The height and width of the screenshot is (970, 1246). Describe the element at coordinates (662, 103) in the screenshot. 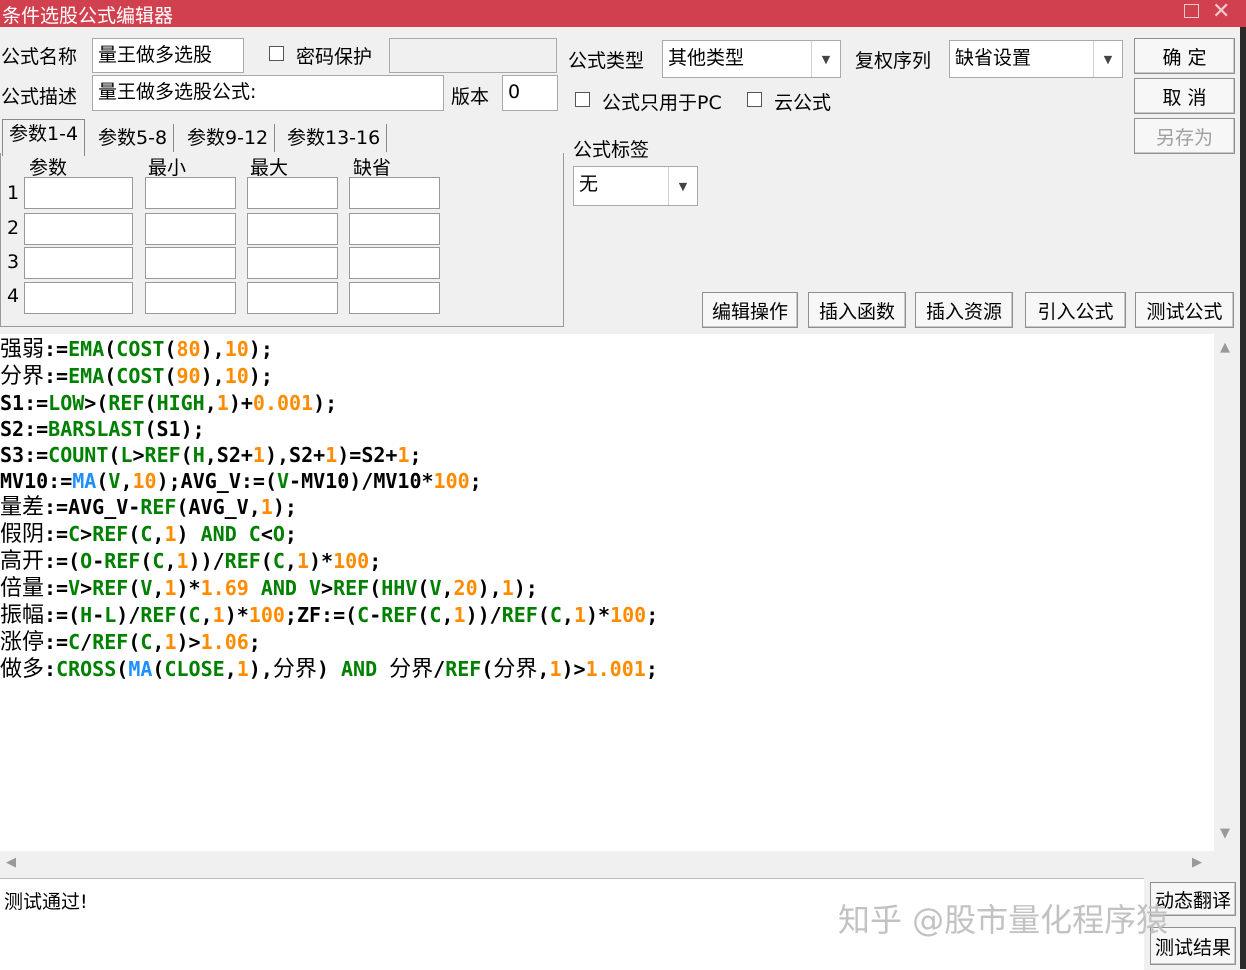

I see `pc-only-label: 公式只用于PC` at that location.